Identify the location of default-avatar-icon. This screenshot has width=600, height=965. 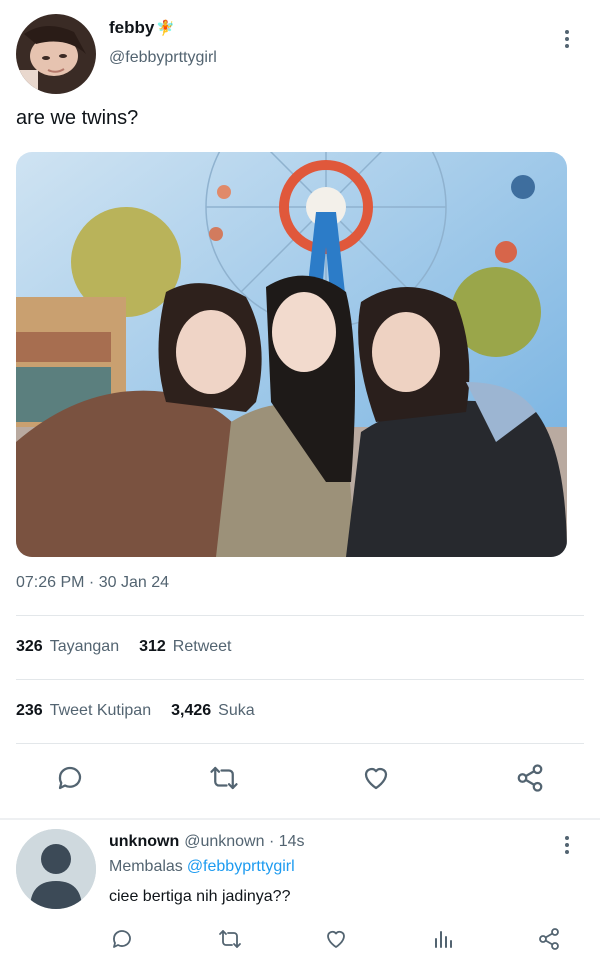
(56, 869).